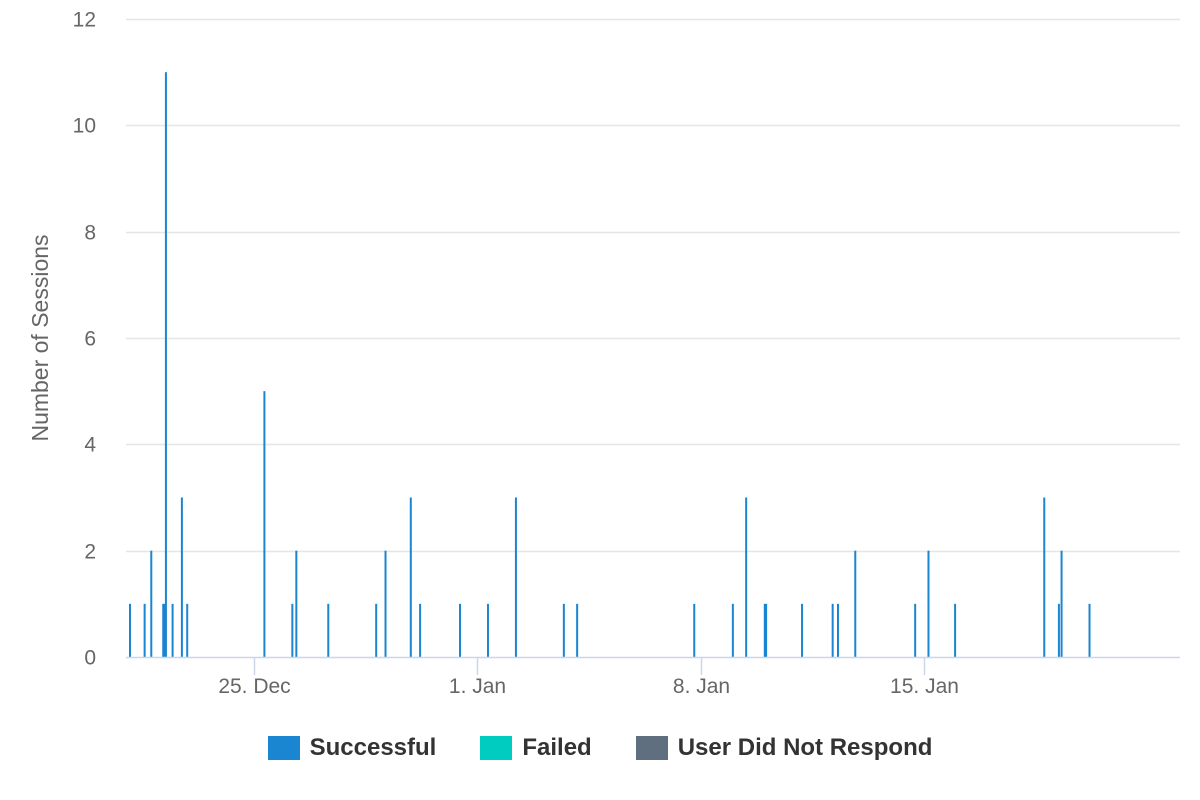 The height and width of the screenshot is (800, 1200). I want to click on y-tick-label-12: 12, so click(84, 20).